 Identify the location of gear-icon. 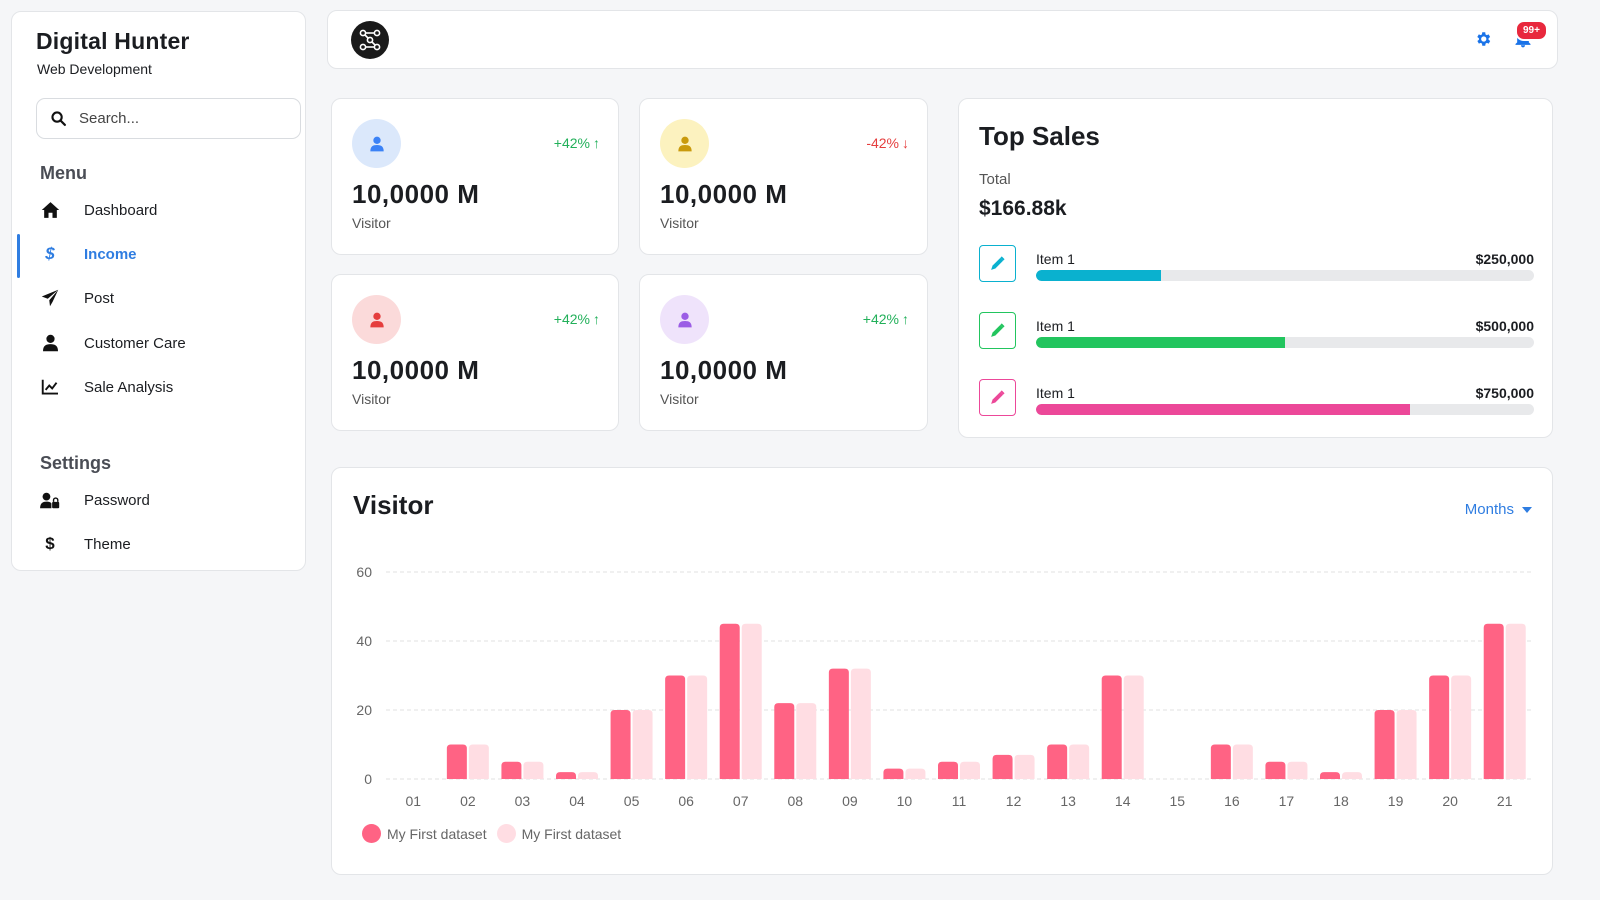
(1483, 41).